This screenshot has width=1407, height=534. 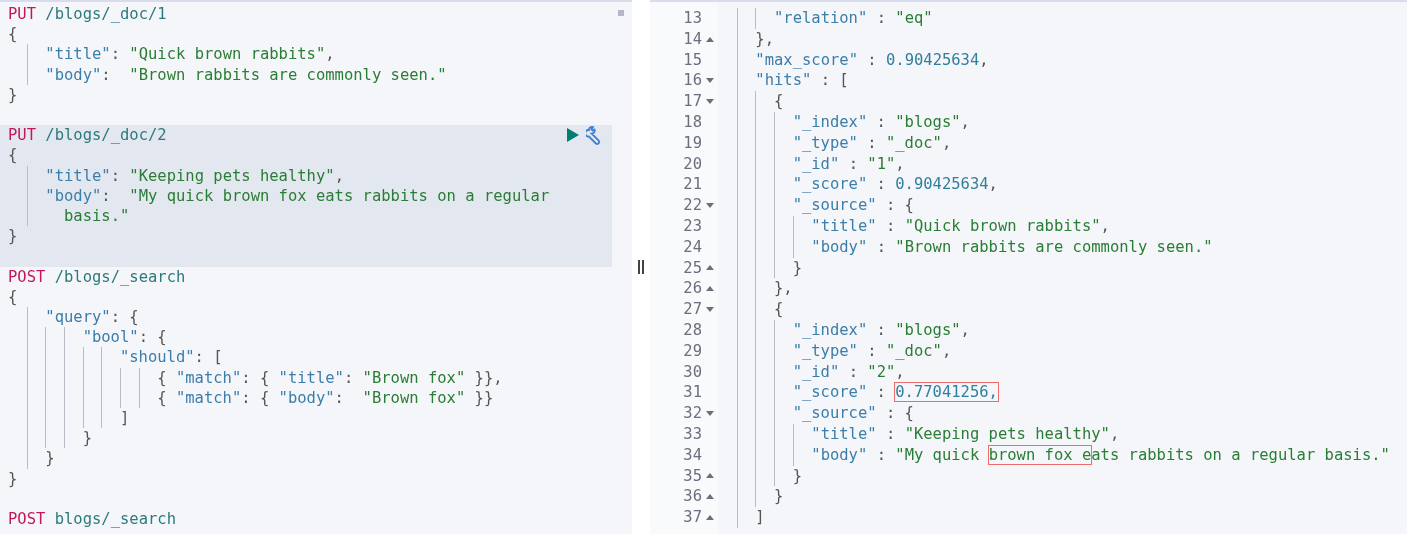 I want to click on line-number: 22, so click(x=692, y=205).